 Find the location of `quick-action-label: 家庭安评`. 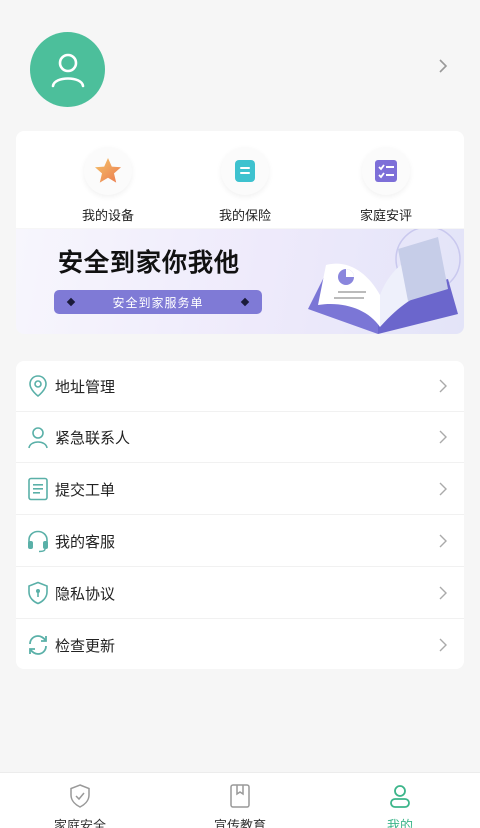

quick-action-label: 家庭安评 is located at coordinates (385, 216).